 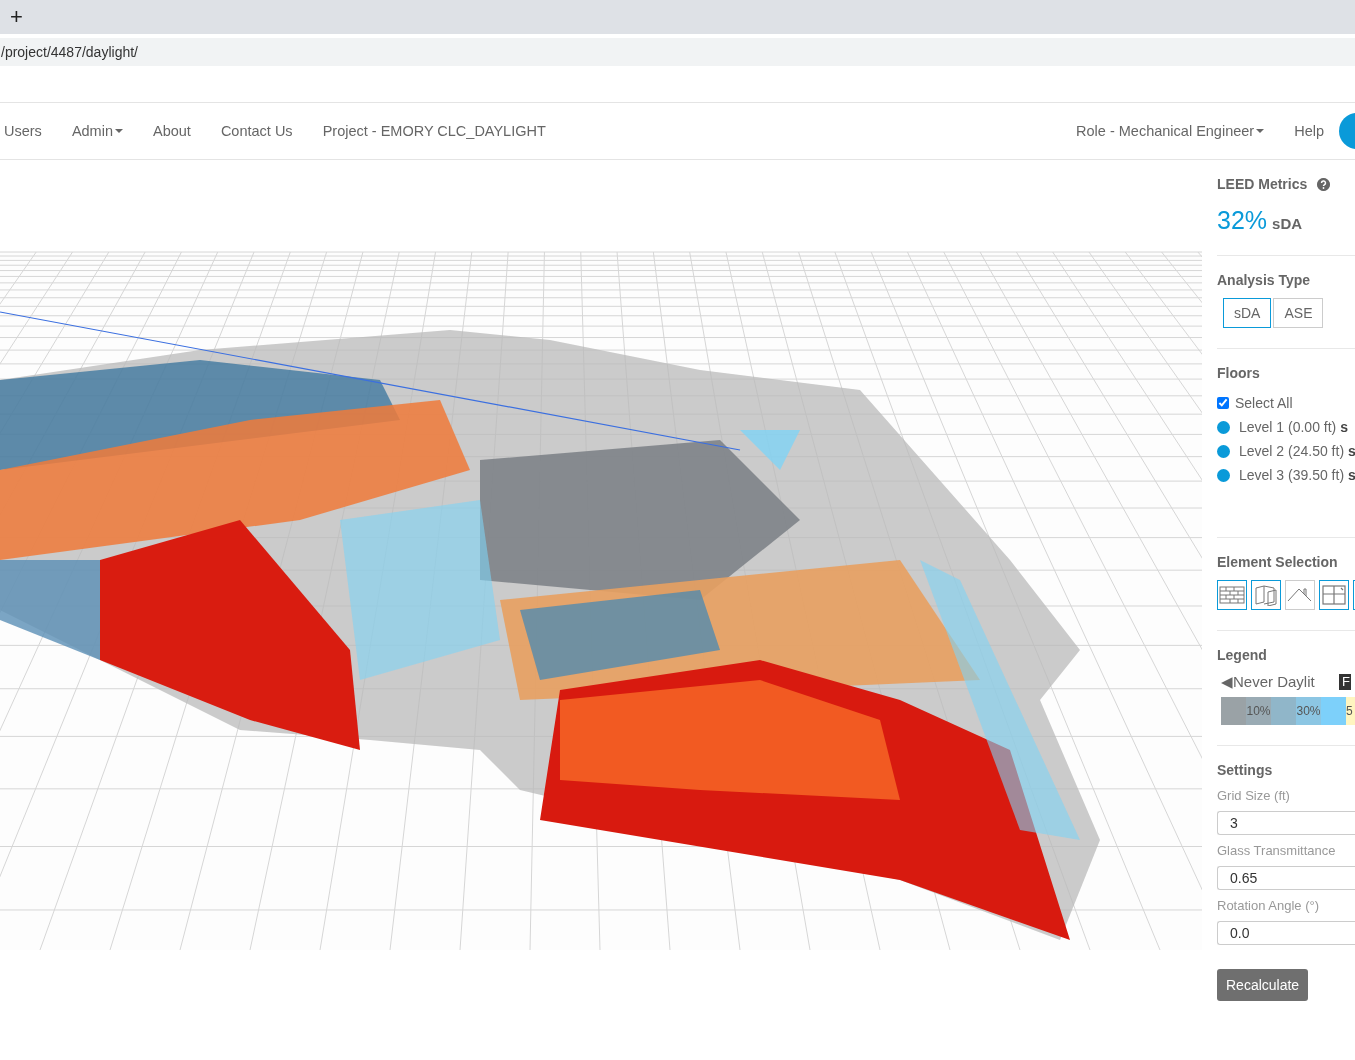 I want to click on section-title: Element Selection, so click(x=1277, y=562).